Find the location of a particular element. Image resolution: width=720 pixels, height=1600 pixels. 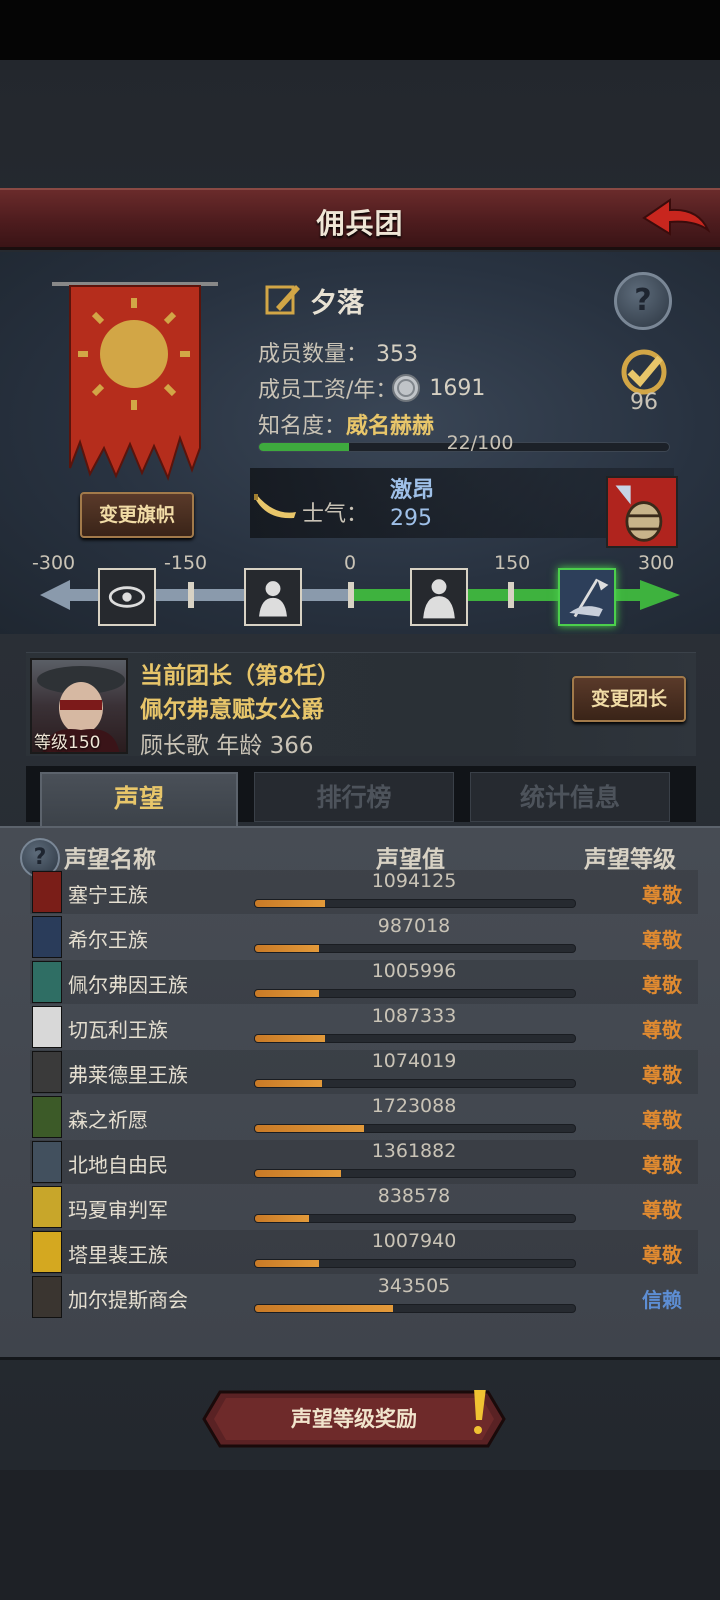

list-item: 北地自由民 1361882 尊敬 is located at coordinates (364, 1162).